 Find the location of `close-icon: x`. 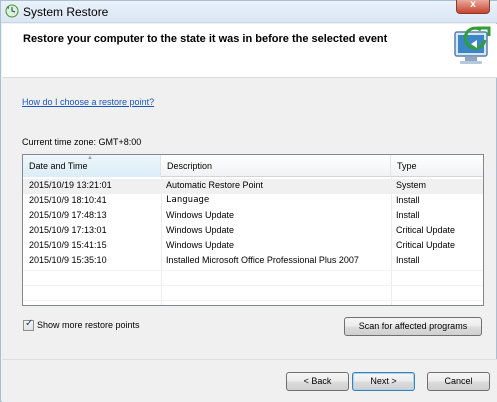

close-icon: x is located at coordinates (473, 5).